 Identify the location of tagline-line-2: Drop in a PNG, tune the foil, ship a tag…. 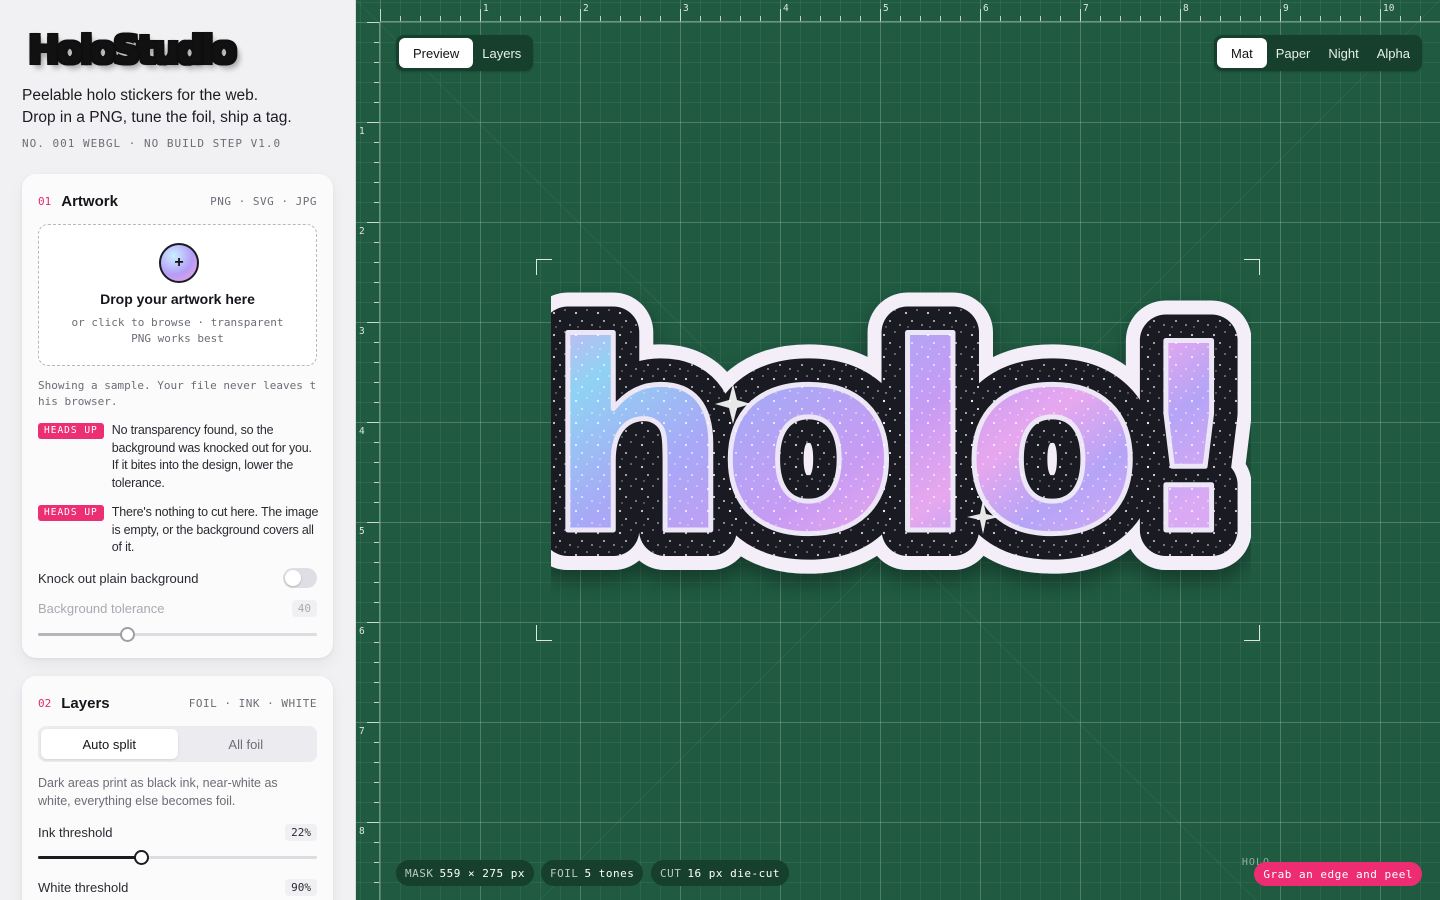
(157, 117).